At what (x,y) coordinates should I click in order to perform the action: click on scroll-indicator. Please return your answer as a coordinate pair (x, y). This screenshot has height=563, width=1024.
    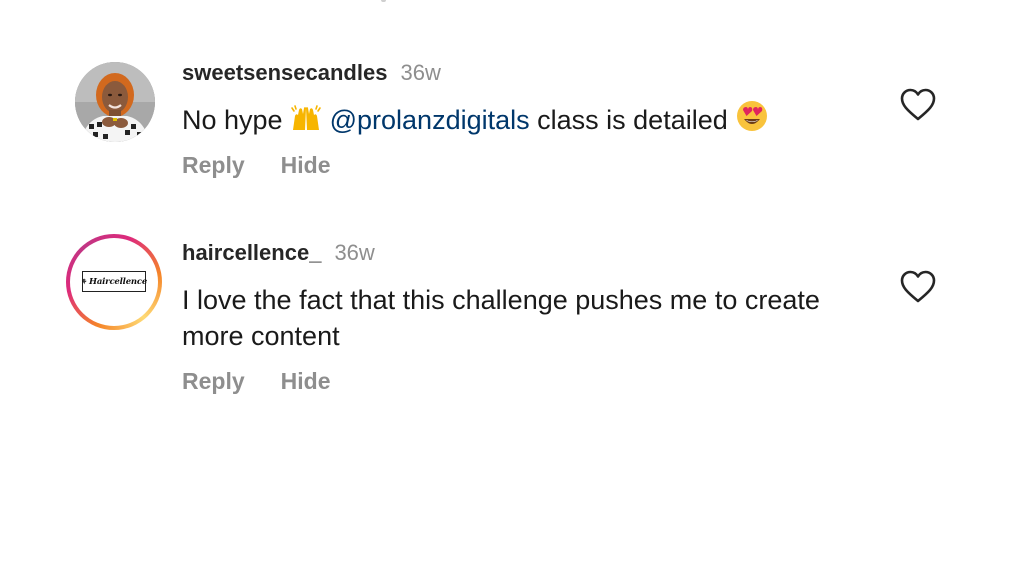
    Looking at the image, I should click on (383, 1).